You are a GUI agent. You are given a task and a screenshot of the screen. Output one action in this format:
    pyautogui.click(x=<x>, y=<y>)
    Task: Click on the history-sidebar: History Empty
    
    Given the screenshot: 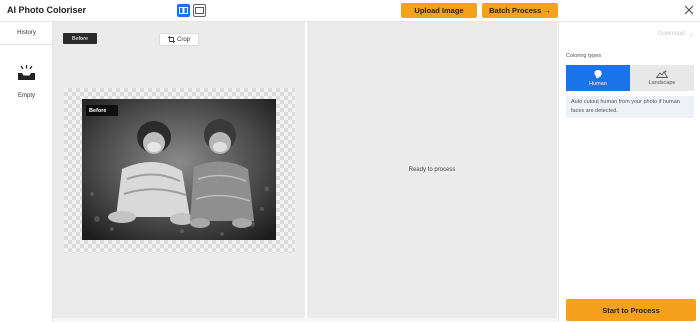 What is the action you would take?
    pyautogui.click(x=26, y=172)
    